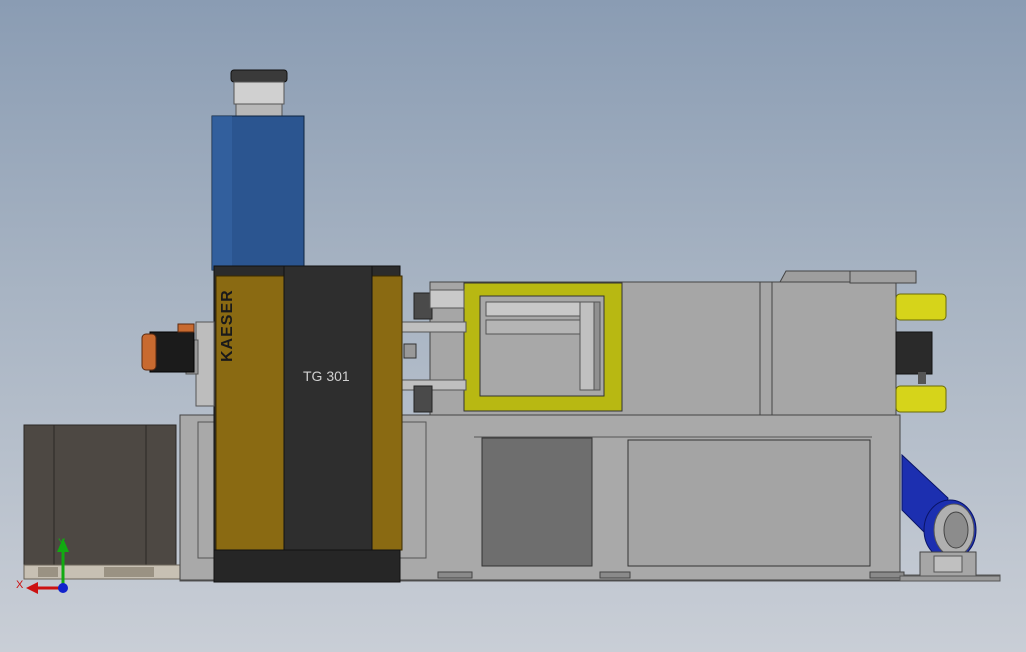 This screenshot has height=652, width=1026. What do you see at coordinates (62, 543) in the screenshot?
I see `y-axis-label: Y` at bounding box center [62, 543].